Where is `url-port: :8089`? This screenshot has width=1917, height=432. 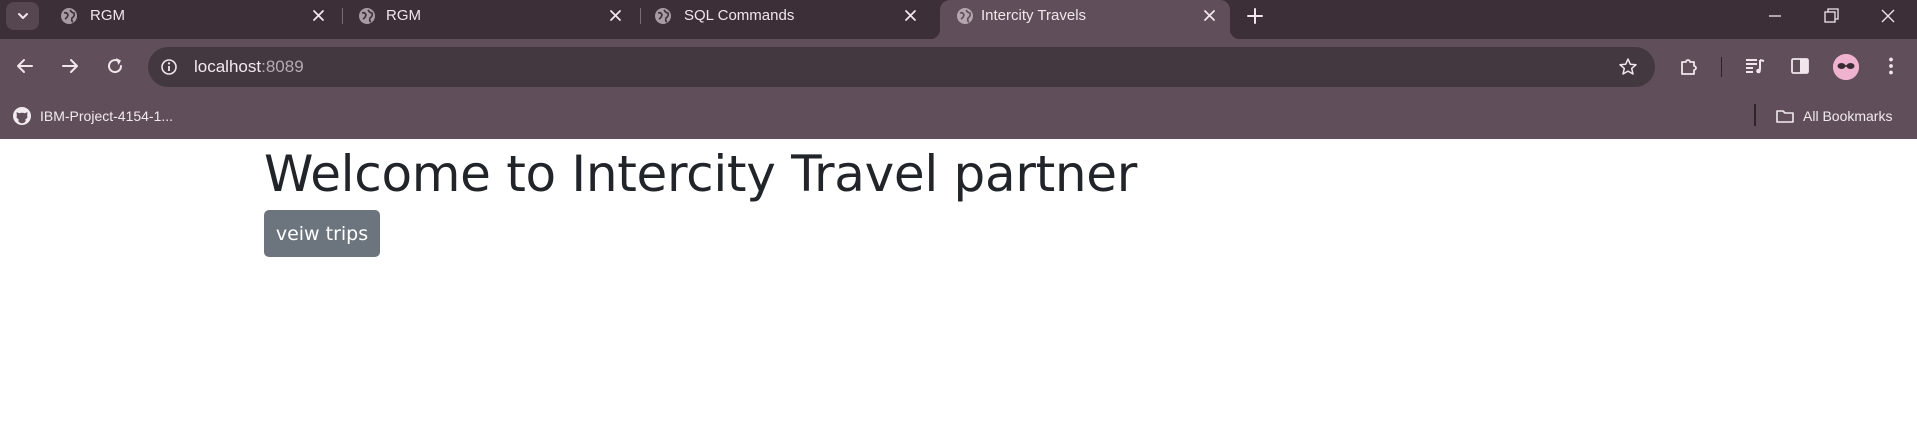 url-port: :8089 is located at coordinates (282, 66).